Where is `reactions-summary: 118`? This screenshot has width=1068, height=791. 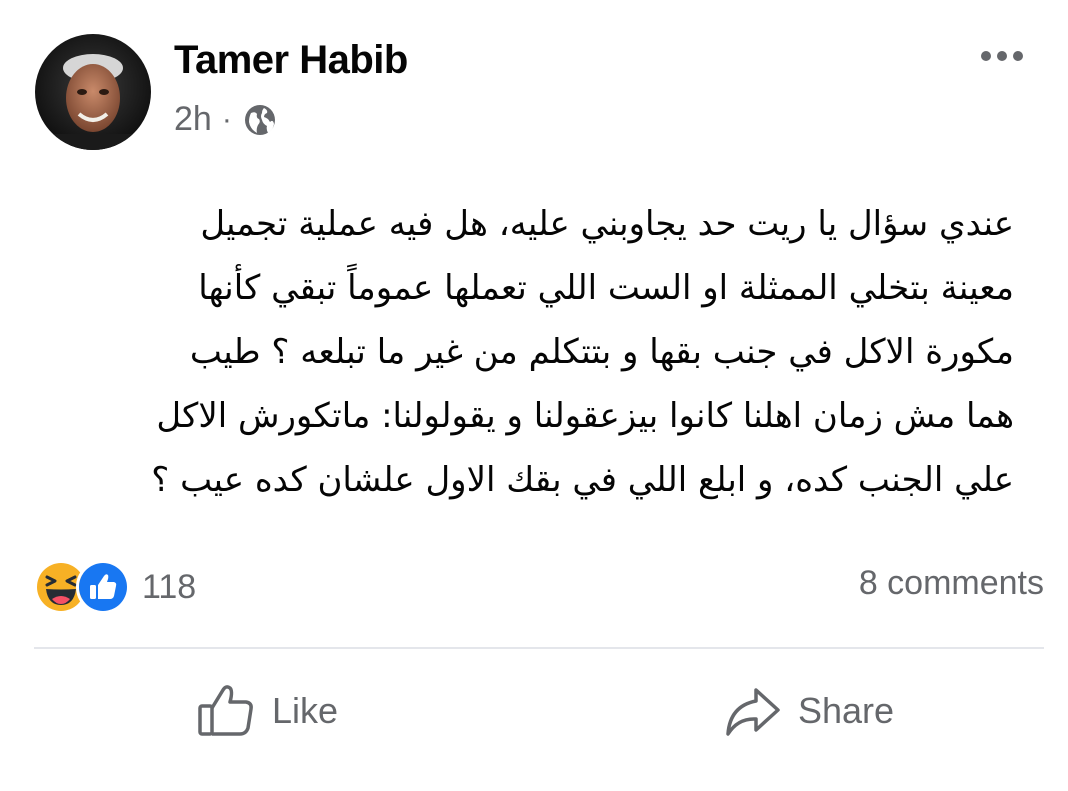
reactions-summary: 118 is located at coordinates (115, 587).